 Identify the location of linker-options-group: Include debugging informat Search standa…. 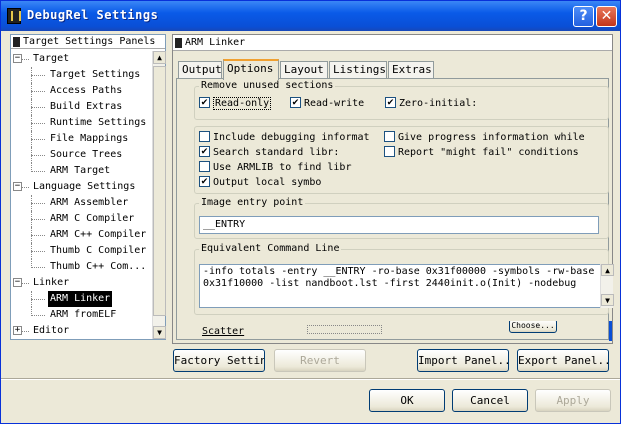
(401, 160).